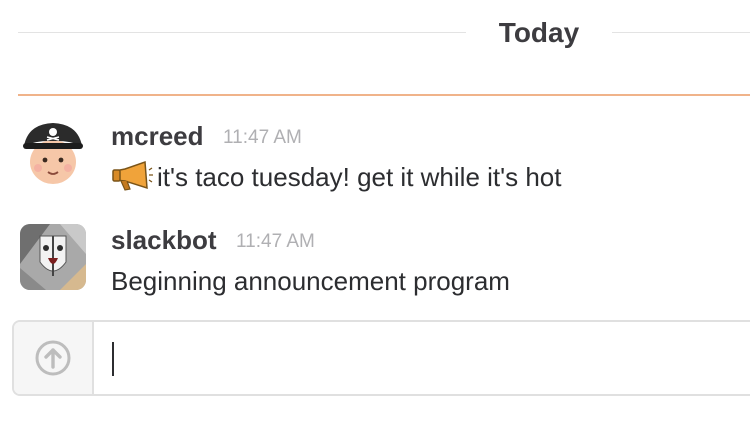 The height and width of the screenshot is (422, 750). I want to click on pirate-avatar-icon, so click(53, 153).